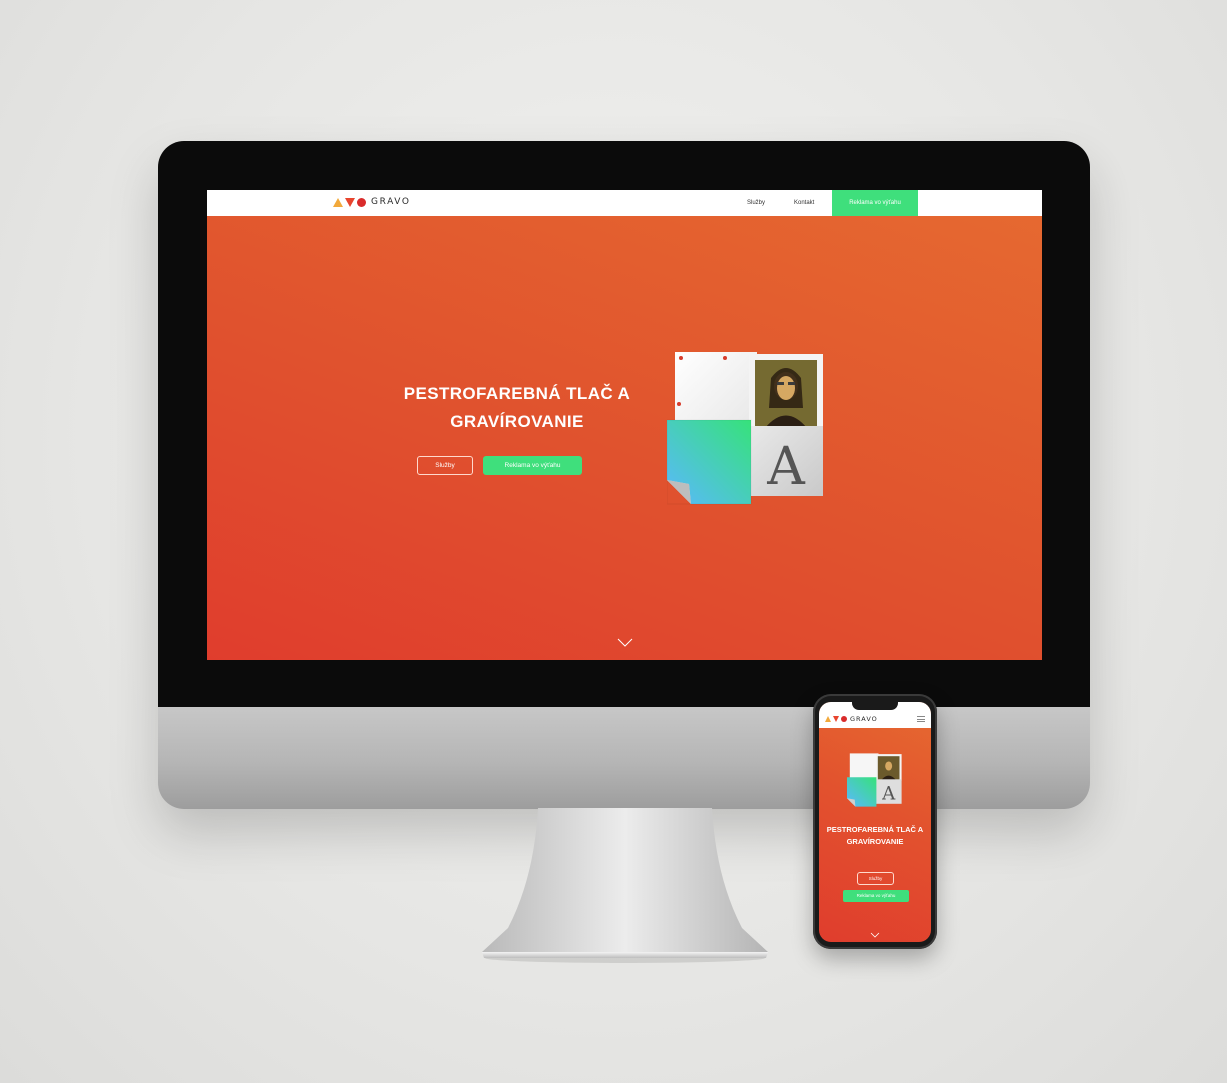  Describe the element at coordinates (625, 643) in the screenshot. I see `scroll-down-chevron-icon` at that location.